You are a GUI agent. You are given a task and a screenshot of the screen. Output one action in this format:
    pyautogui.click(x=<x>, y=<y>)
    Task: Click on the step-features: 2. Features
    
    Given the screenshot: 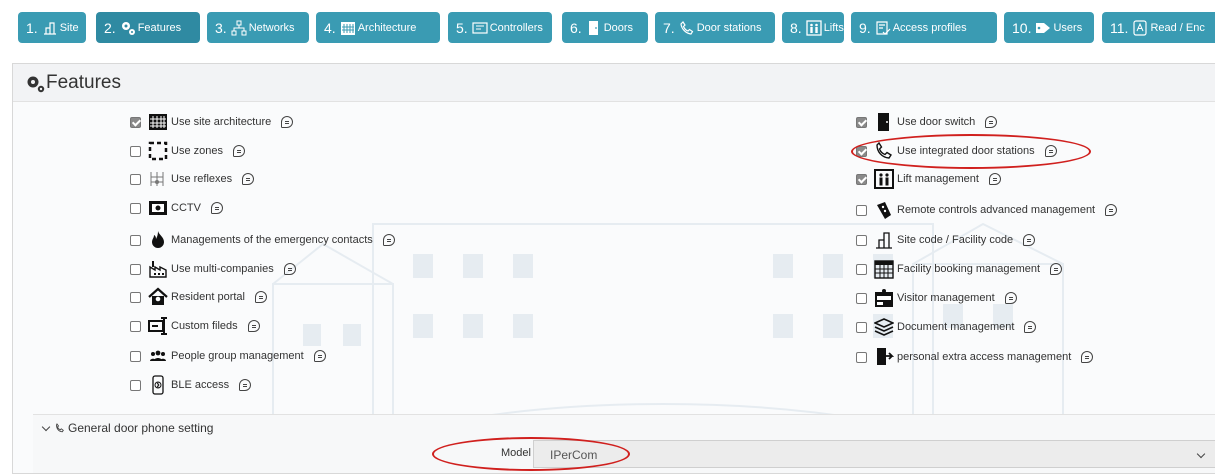 What is the action you would take?
    pyautogui.click(x=148, y=27)
    